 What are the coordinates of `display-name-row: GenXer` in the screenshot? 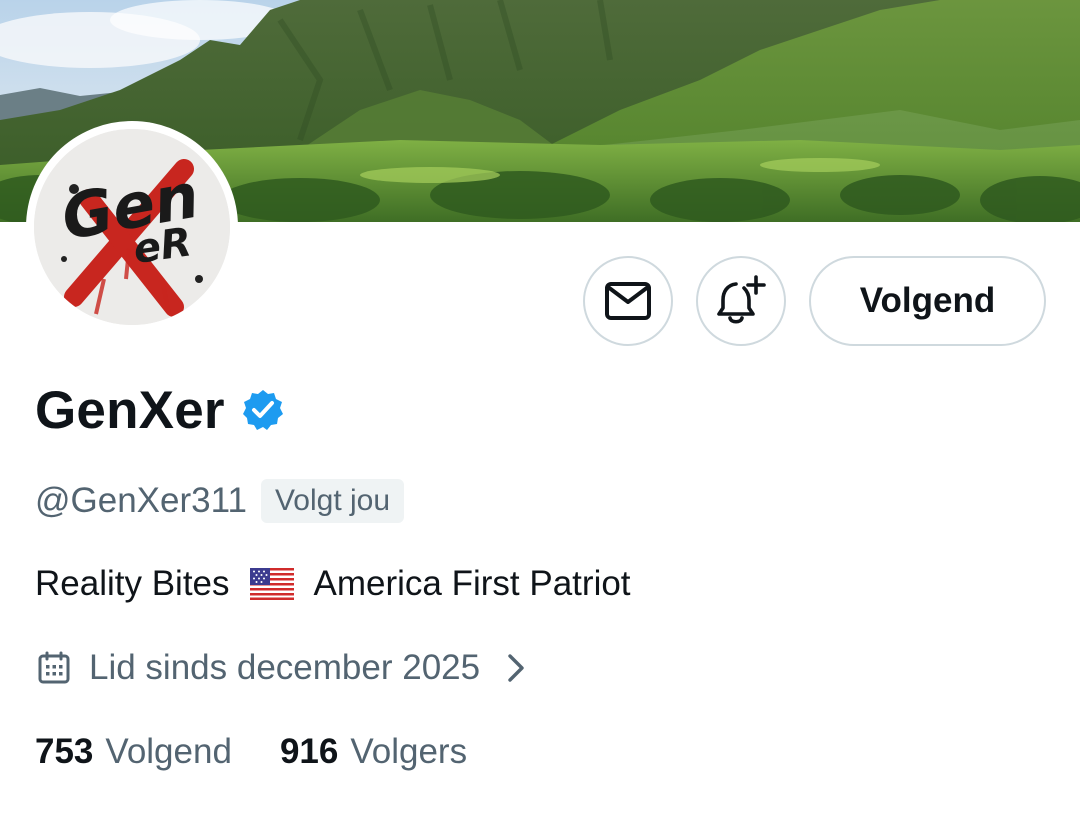 It's located at (160, 410).